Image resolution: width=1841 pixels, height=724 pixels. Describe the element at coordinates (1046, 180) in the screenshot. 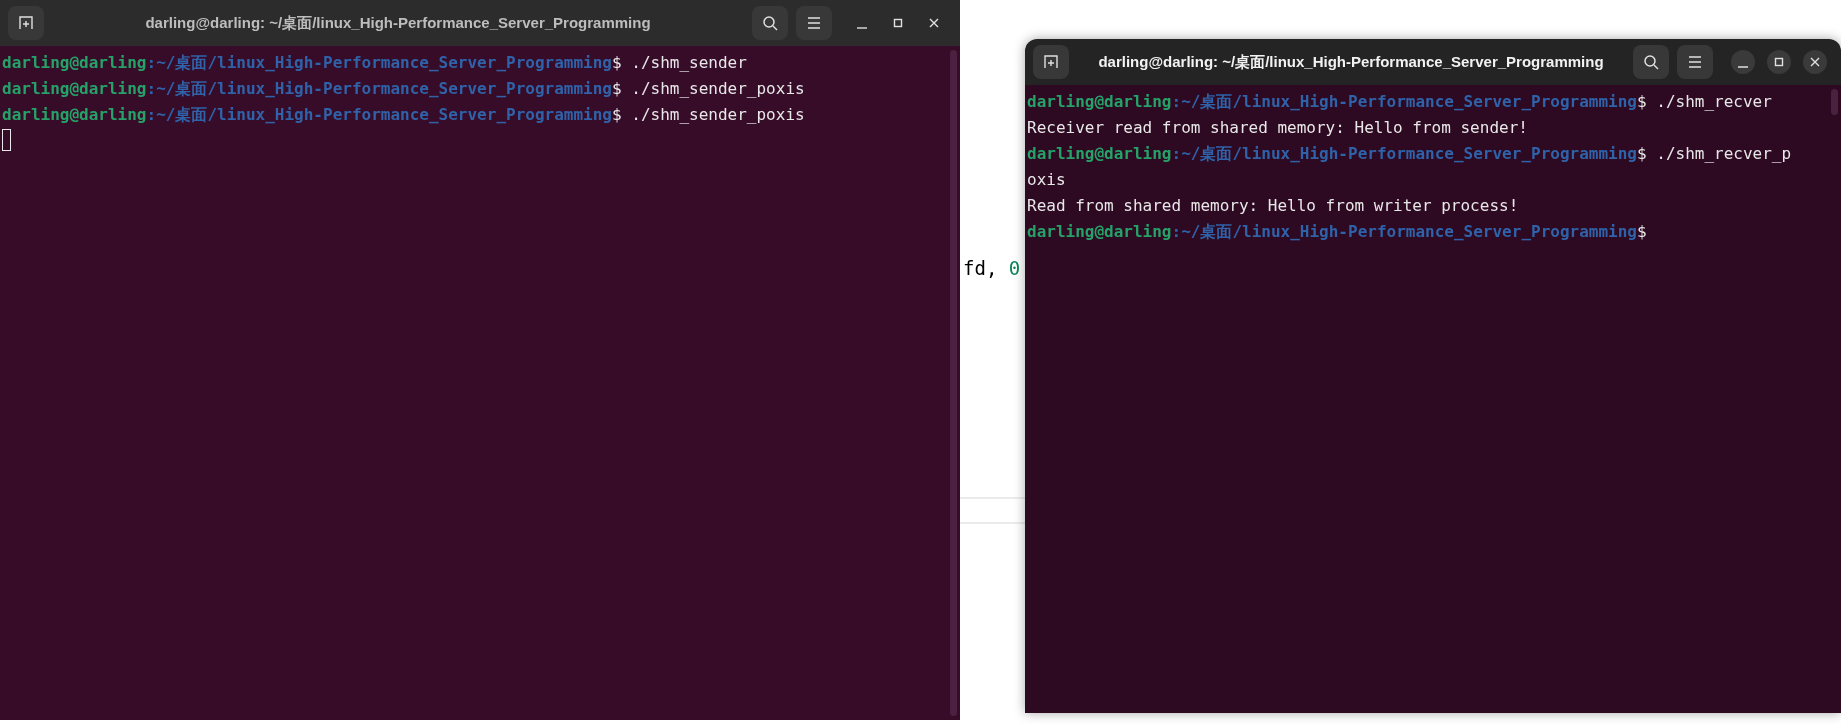

I see `terminal-text: oxis` at that location.